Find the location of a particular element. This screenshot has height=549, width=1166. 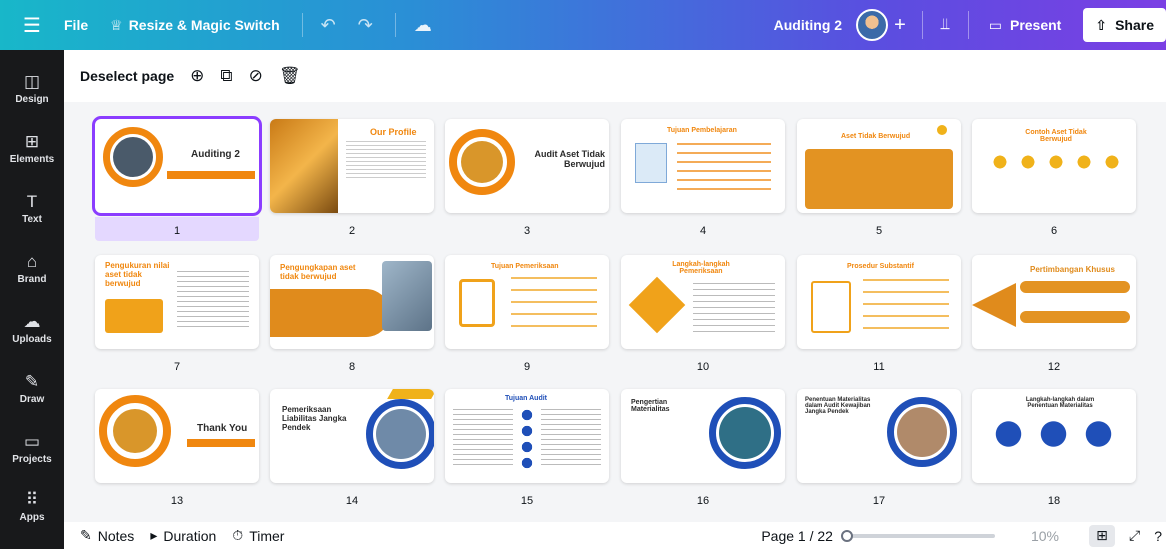

slide-number: 14 is located at coordinates (352, 501).